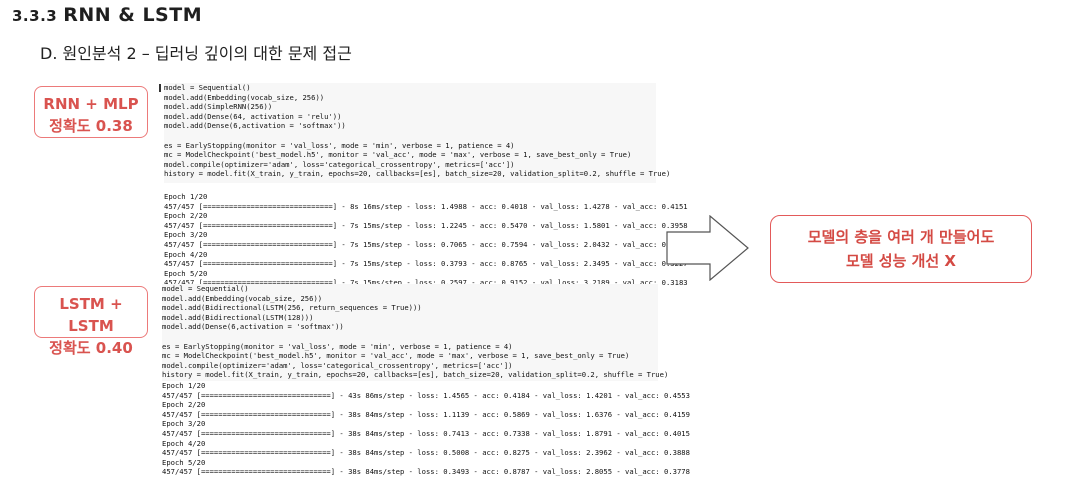  What do you see at coordinates (218, 107) in the screenshot?
I see `code-line: model.add(SimpleRNN(256))` at bounding box center [218, 107].